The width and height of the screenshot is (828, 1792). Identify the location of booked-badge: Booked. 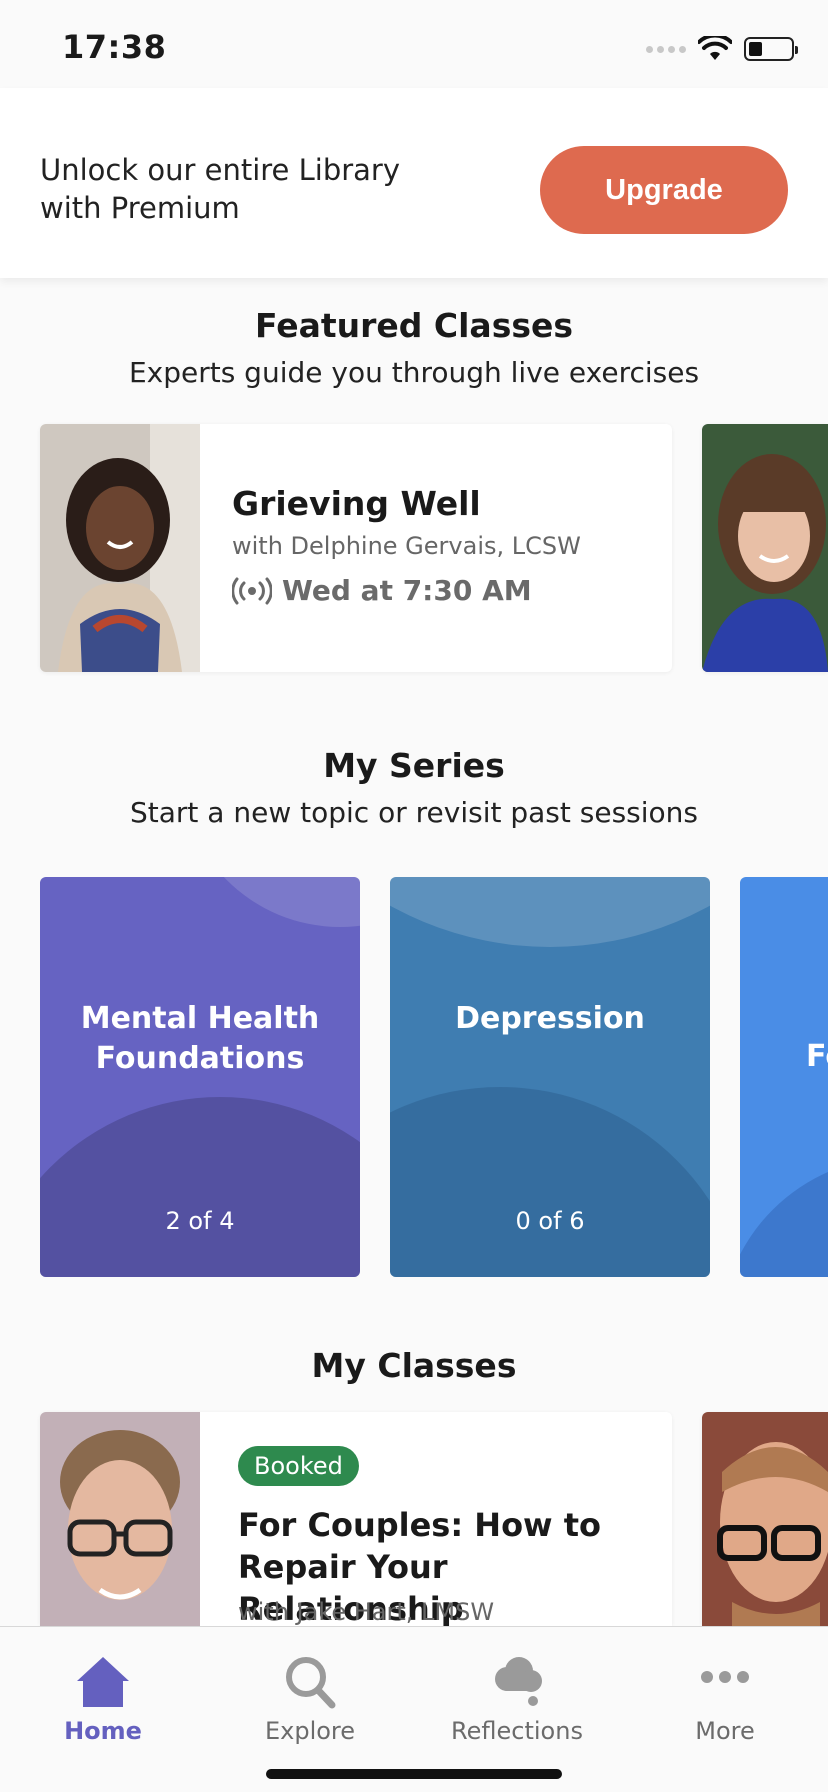
(298, 1466).